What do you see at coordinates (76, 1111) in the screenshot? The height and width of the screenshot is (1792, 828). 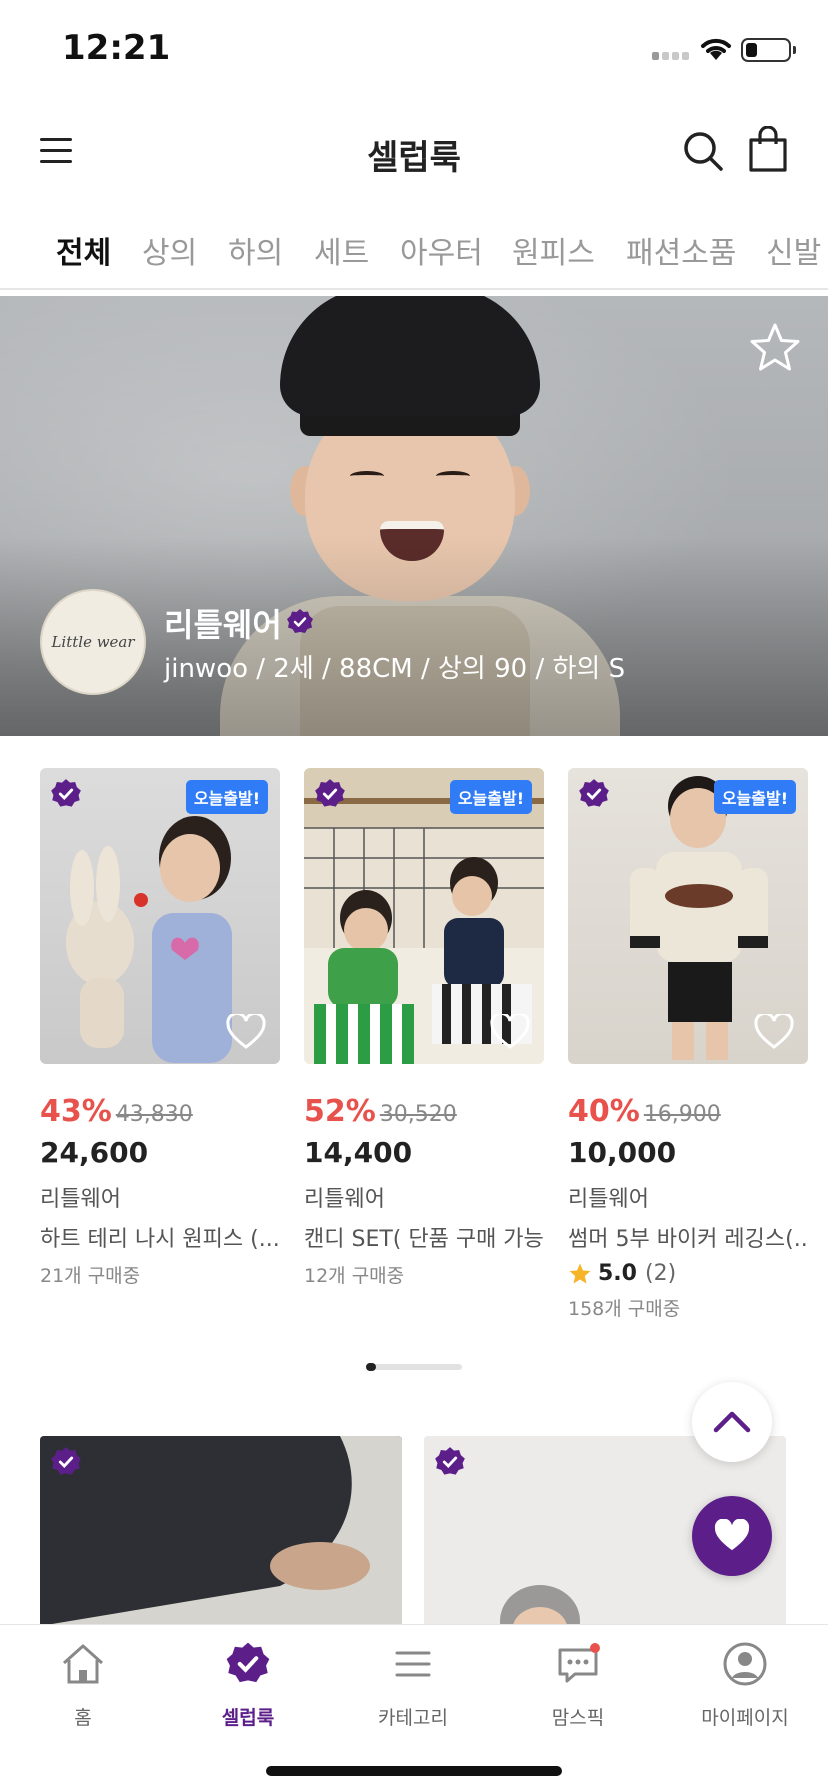 I see `discount-rate: 43%` at bounding box center [76, 1111].